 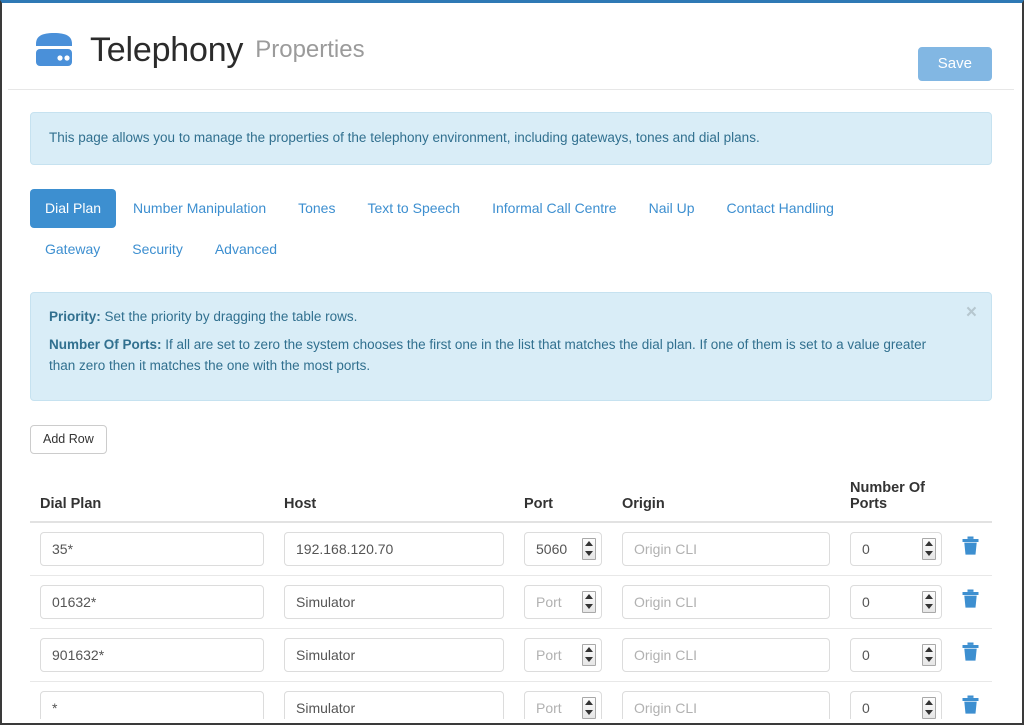 I want to click on alert-ports-label: Number Of Ports:, so click(x=105, y=344).